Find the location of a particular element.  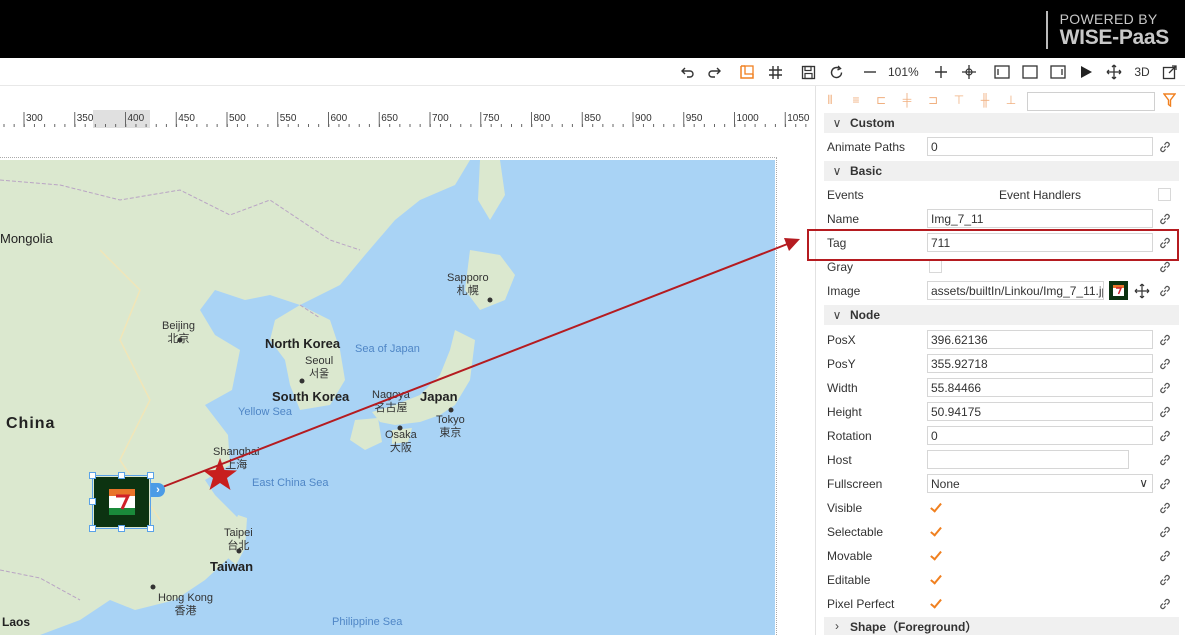

section-shape-foreground: › Shape（Foreground） is located at coordinates (1001, 626).